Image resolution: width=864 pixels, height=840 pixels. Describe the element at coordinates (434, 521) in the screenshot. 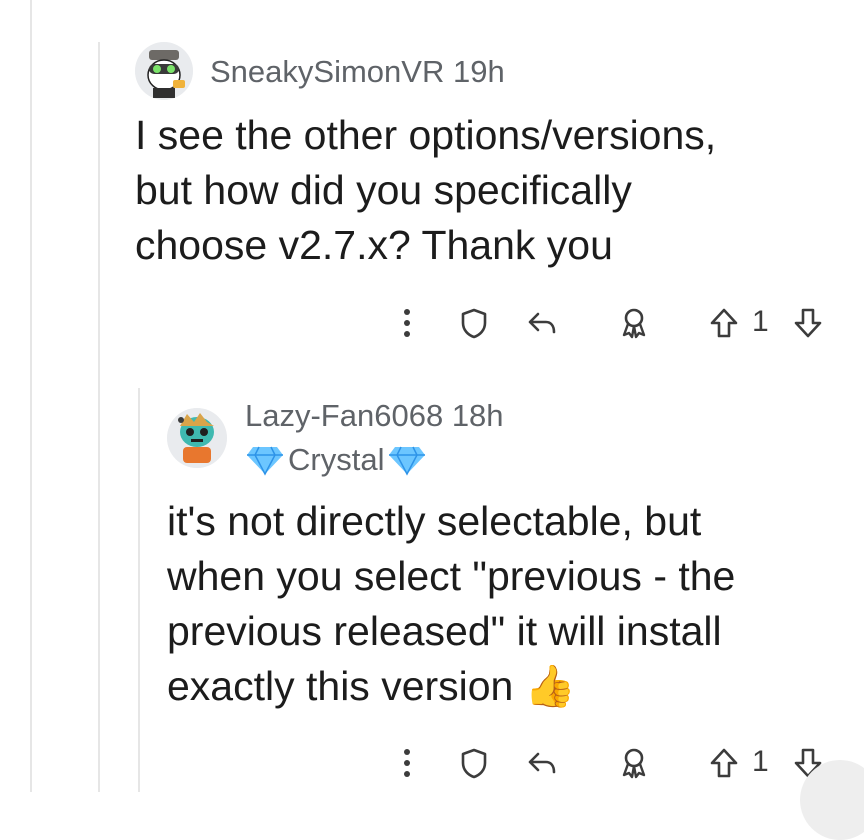

I see `comment-line: it's not directly selectable, but` at that location.